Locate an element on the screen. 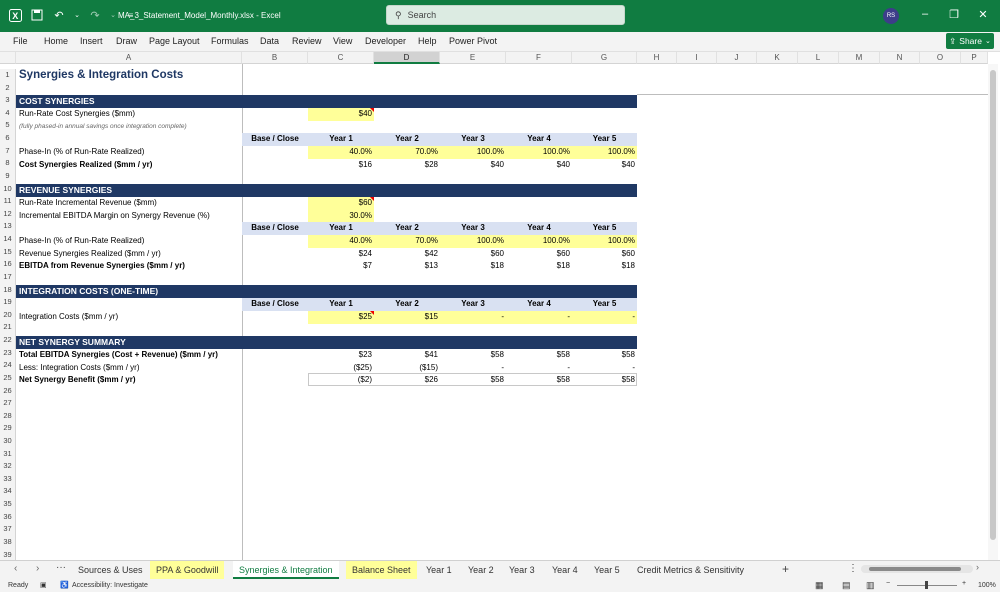  value-cell: $23 is located at coordinates (341, 355).